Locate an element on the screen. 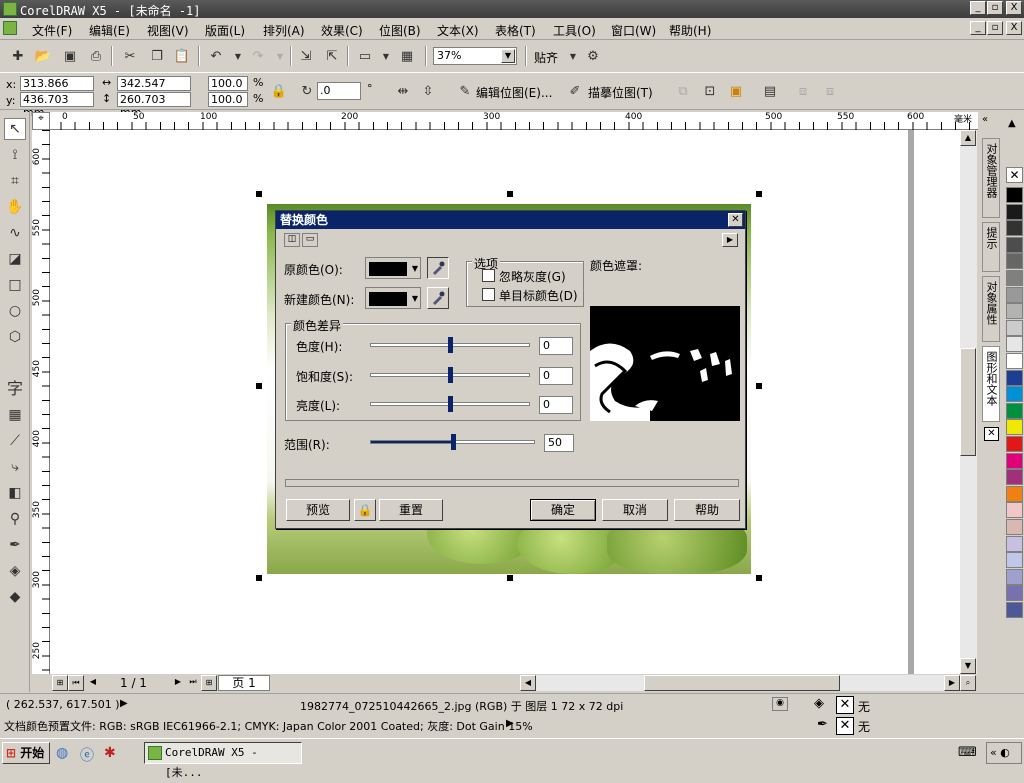 The image size is (1024, 783). new-document-icon: ✚ is located at coordinates (18, 56).